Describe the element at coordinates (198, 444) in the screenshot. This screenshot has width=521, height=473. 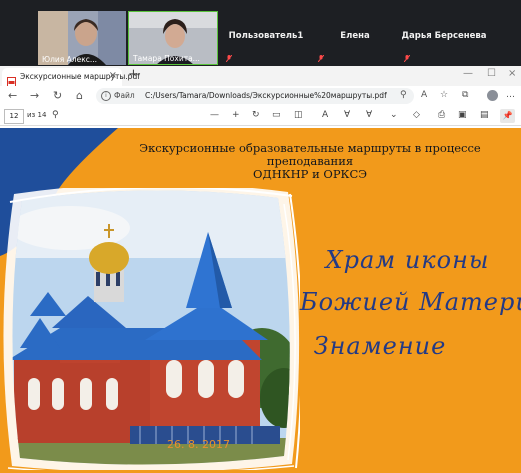
I see `photo-date-stamp: 26. 8. 2017` at that location.